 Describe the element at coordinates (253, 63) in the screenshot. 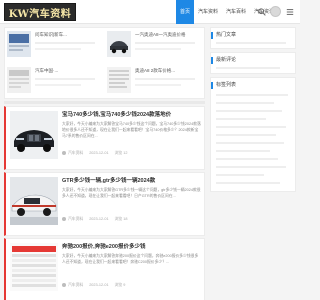

I see `sidebar-latest-comments: 最新评论` at that location.